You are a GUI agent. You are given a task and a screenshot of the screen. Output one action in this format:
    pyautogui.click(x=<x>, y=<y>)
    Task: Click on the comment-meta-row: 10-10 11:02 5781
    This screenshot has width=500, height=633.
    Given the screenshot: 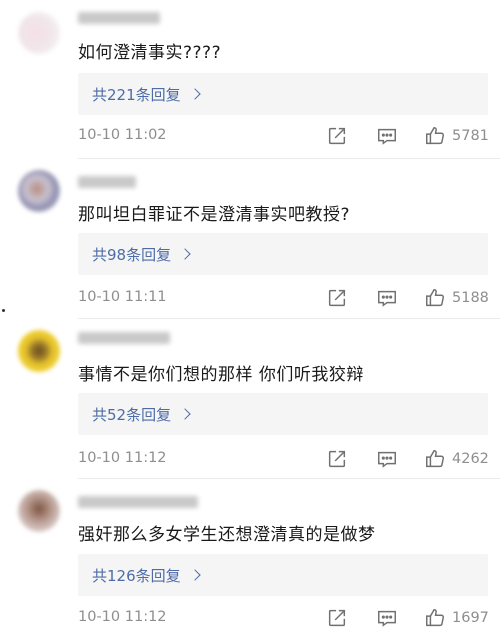 What is the action you would take?
    pyautogui.click(x=283, y=136)
    